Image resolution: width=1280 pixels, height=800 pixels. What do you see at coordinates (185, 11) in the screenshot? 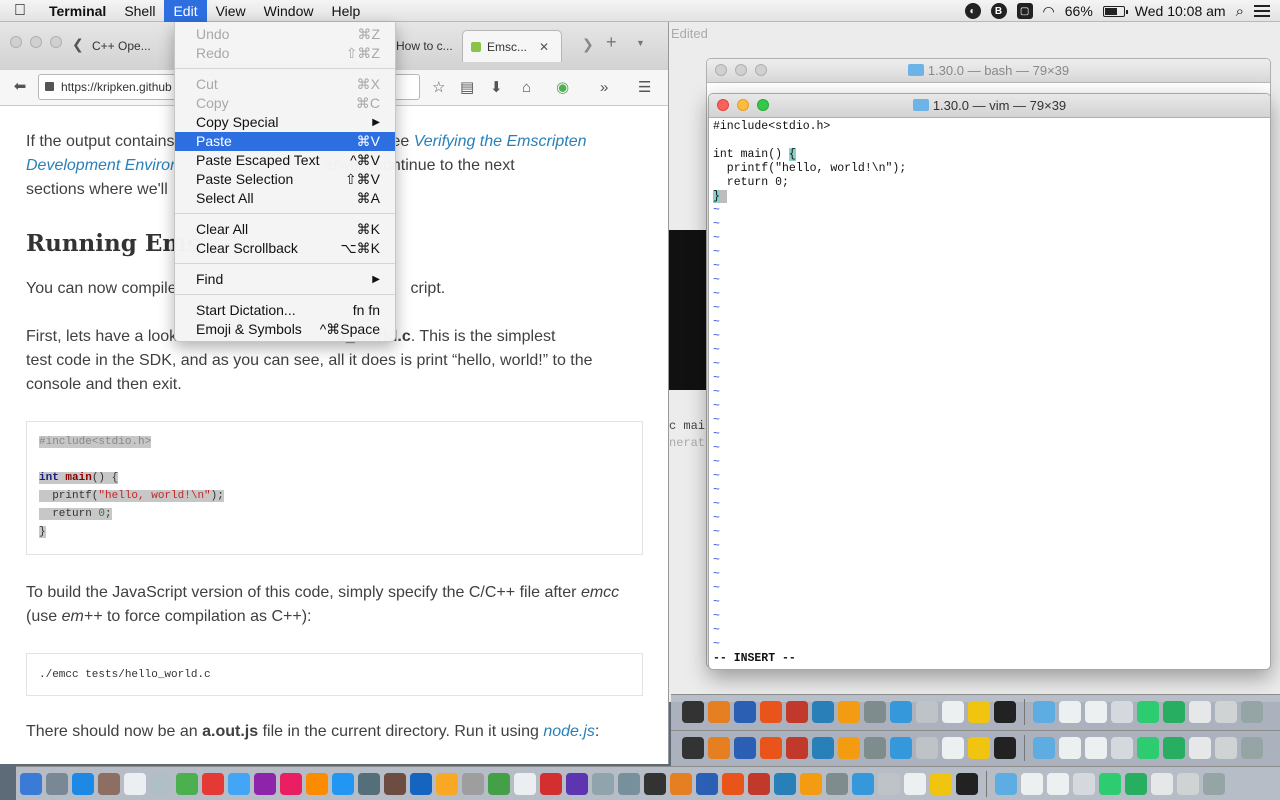
I see `menu-edit: Edit` at bounding box center [185, 11].